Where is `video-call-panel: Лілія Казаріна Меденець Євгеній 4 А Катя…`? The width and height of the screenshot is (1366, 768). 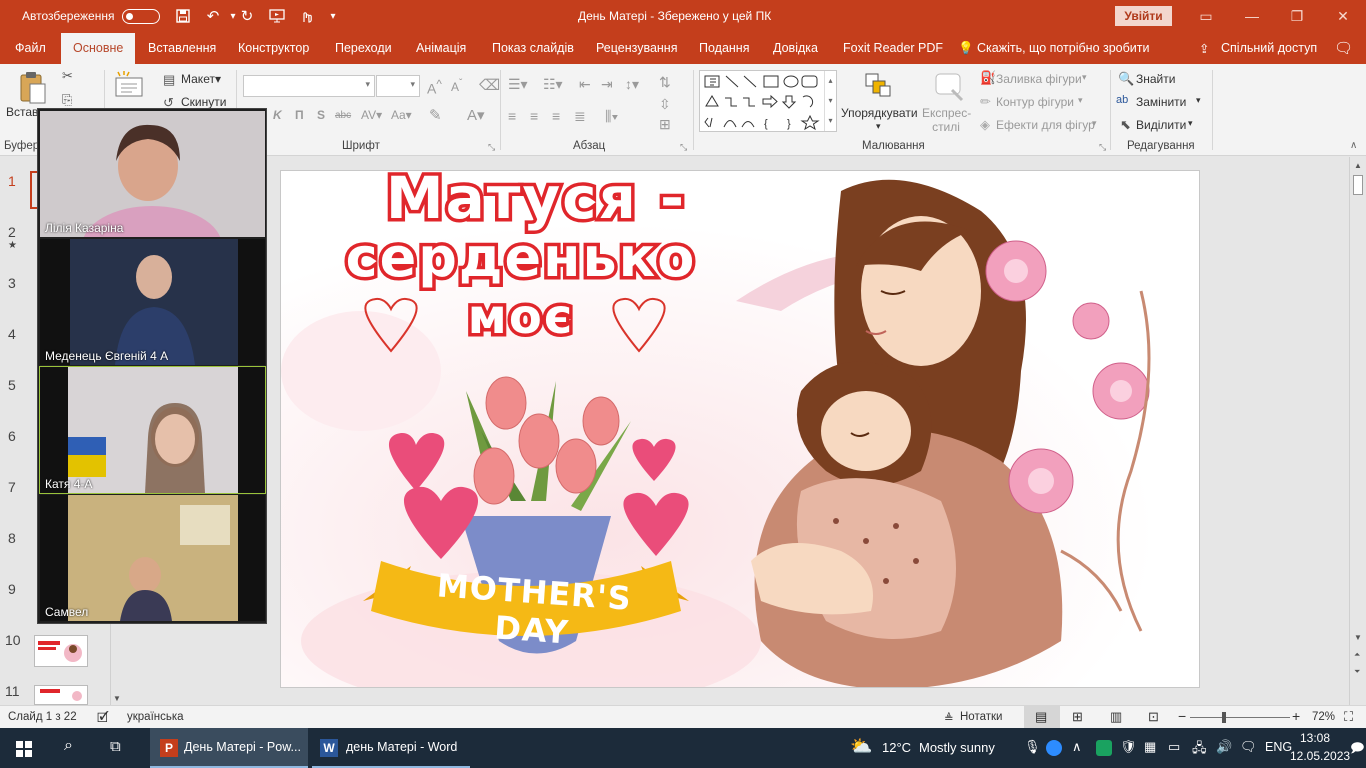
video-call-panel: Лілія Казаріна Меденець Євгеній 4 А Катя… is located at coordinates (152, 366).